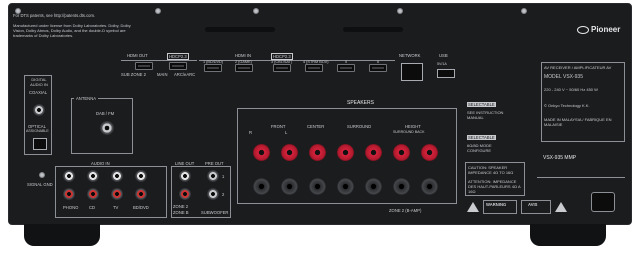 The height and width of the screenshot is (256, 640). Describe the element at coordinates (223, 194) in the screenshot. I see `pre-out-ch2: 2` at that location.